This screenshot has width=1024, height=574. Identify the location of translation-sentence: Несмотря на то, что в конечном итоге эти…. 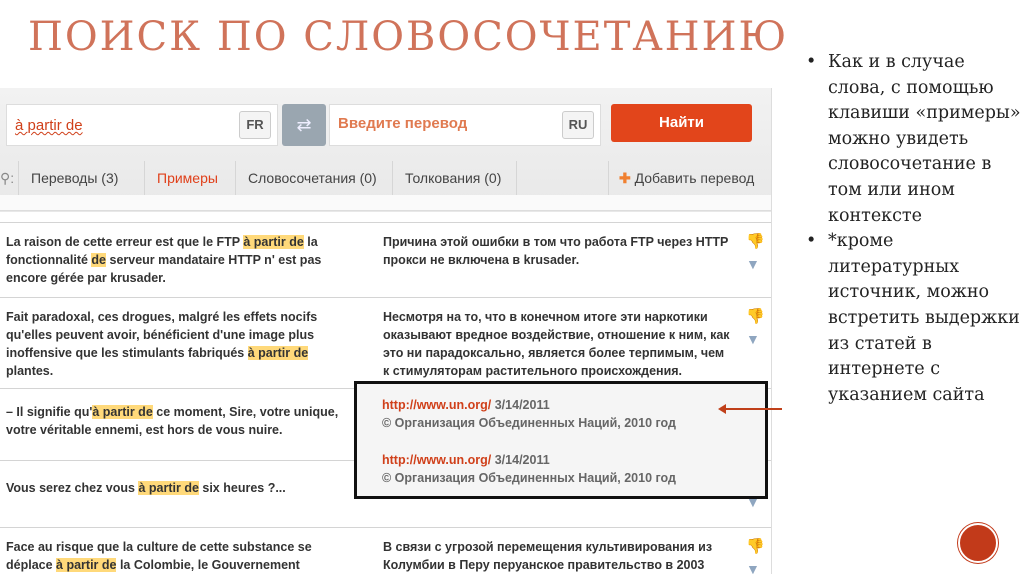
(556, 344).